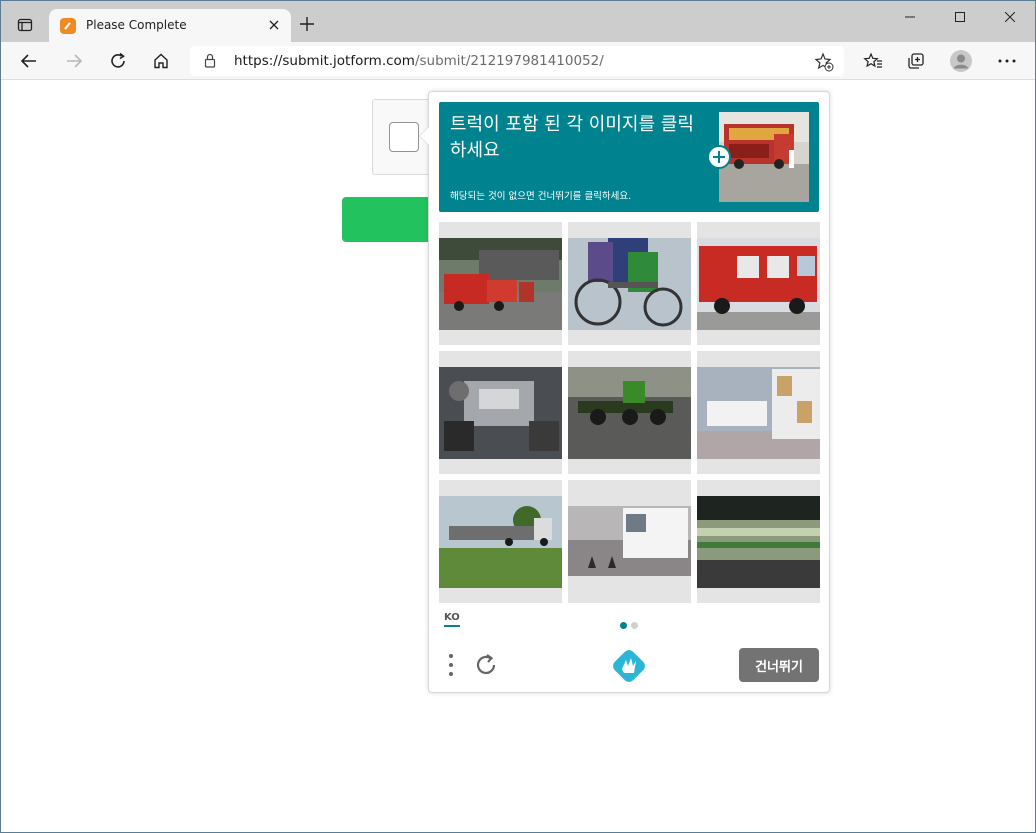 This screenshot has height=833, width=1036. Describe the element at coordinates (629, 625) in the screenshot. I see `page-indicator` at that location.